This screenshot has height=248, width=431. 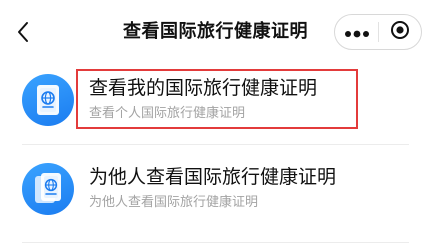 I want to click on back-button, so click(x=24, y=32).